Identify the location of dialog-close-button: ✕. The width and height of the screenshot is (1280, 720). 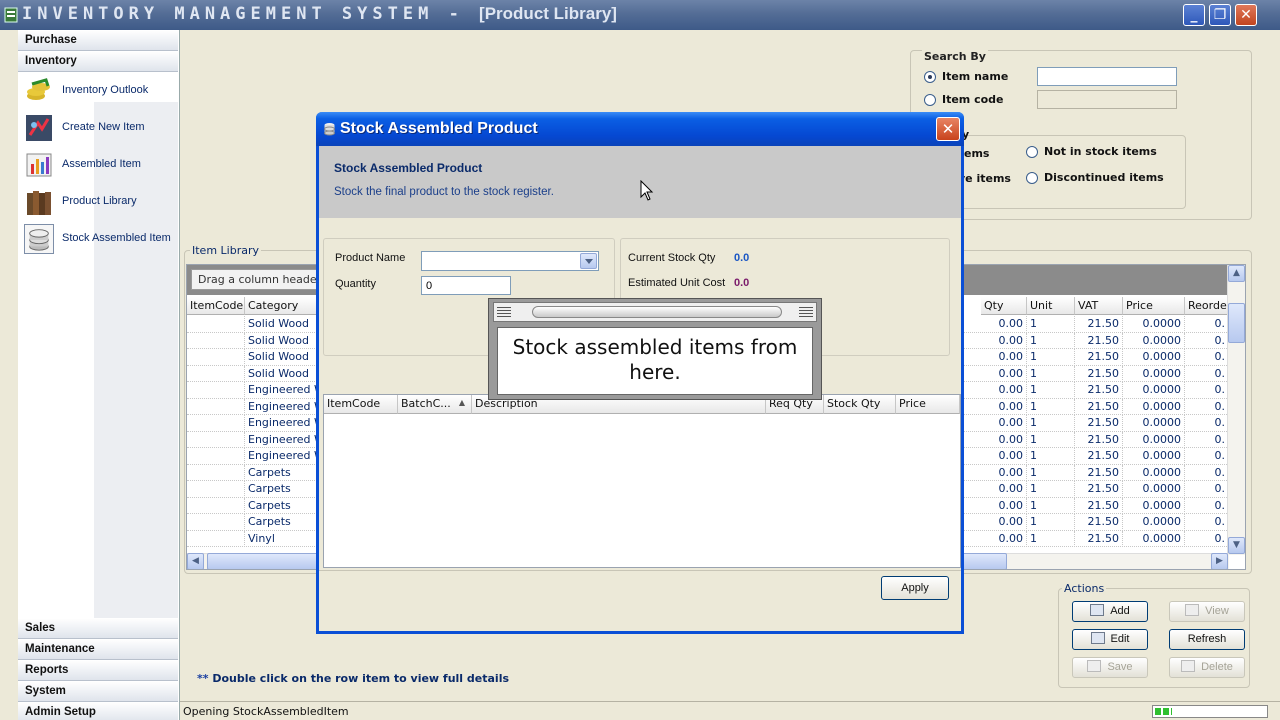
(948, 129).